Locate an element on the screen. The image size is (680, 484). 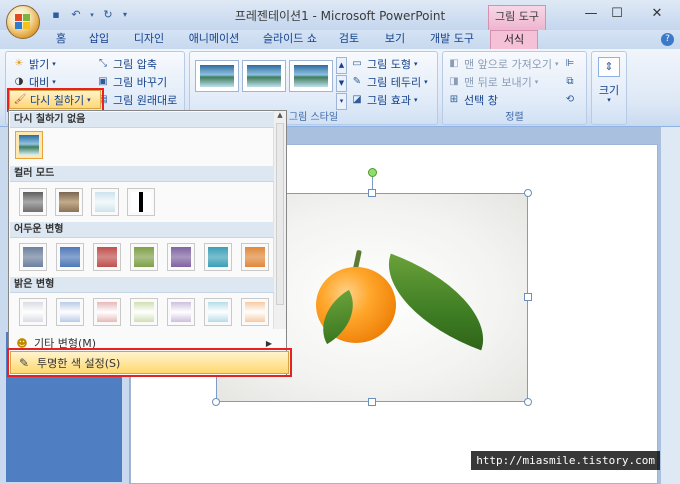
watermark: http://miasmile.tistory.com is located at coordinates (565, 460).